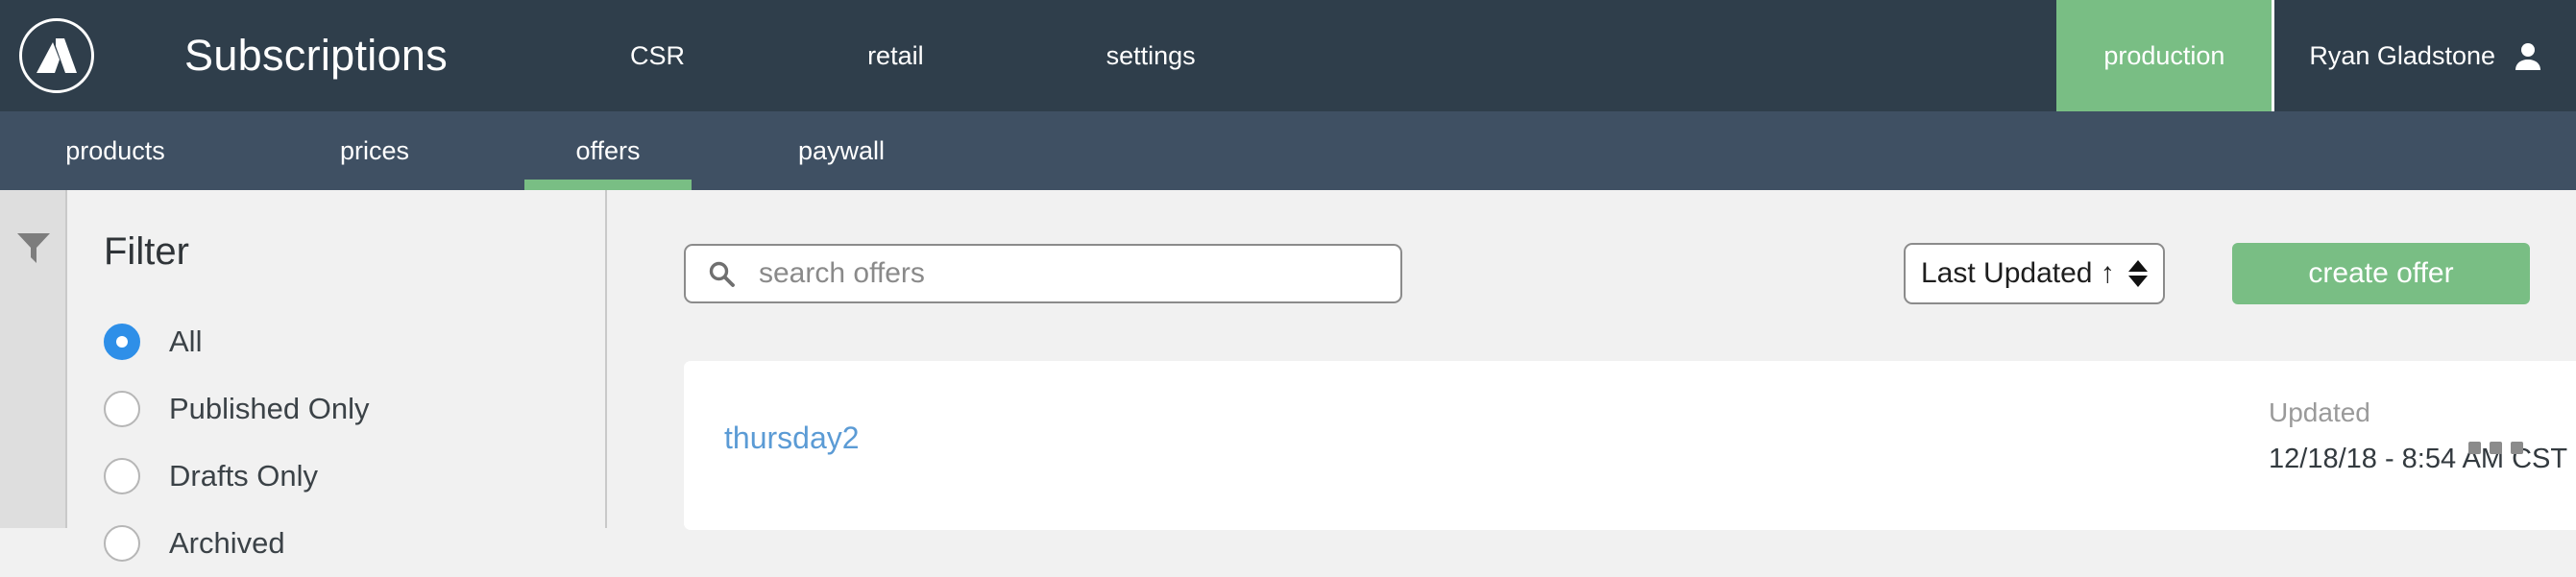 This screenshot has width=2576, height=577. What do you see at coordinates (227, 543) in the screenshot?
I see `filter-option-label: Archived` at bounding box center [227, 543].